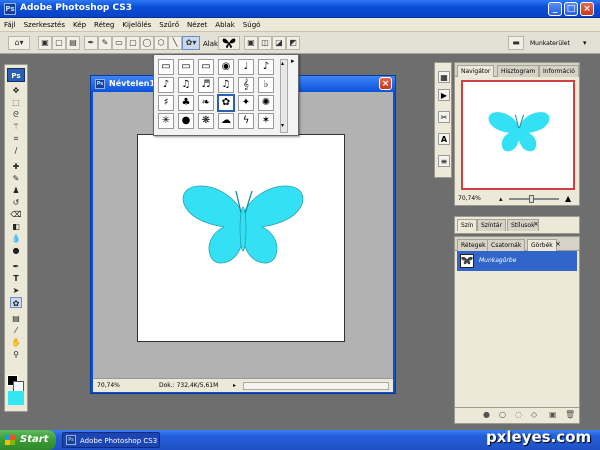 This screenshot has width=600, height=450. What do you see at coordinates (197, 25) in the screenshot?
I see `menu-view: Nézet` at bounding box center [197, 25].